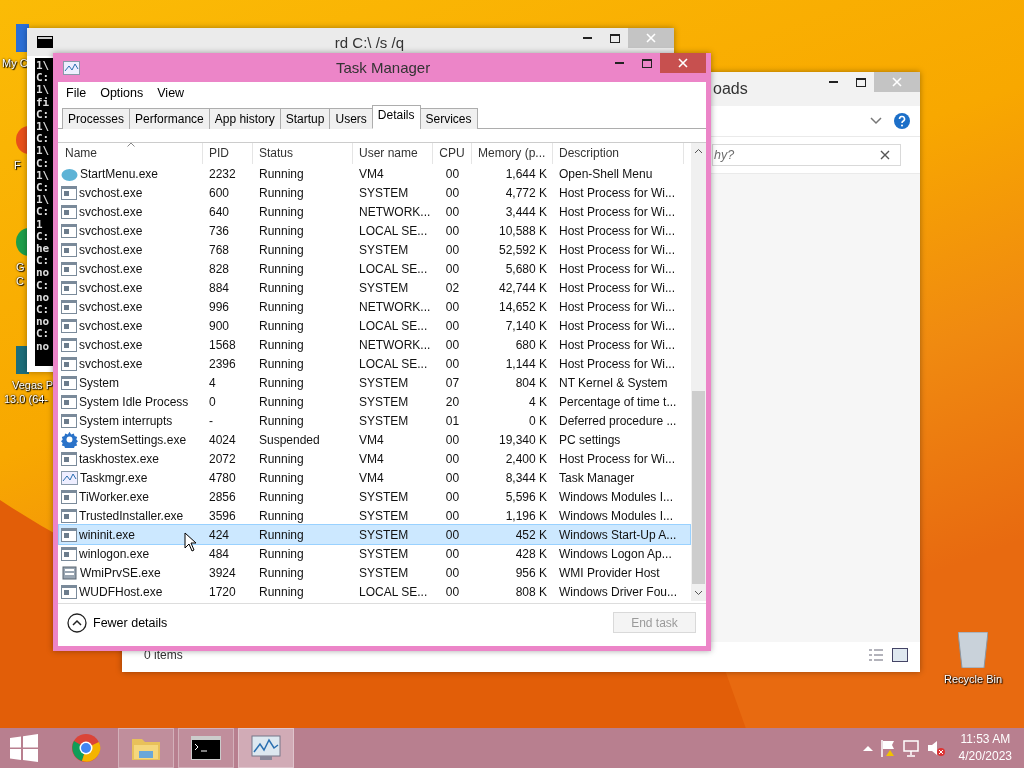 The height and width of the screenshot is (768, 1024). What do you see at coordinates (130, 622) in the screenshot?
I see `fewer-details-link: Fewer details` at bounding box center [130, 622].